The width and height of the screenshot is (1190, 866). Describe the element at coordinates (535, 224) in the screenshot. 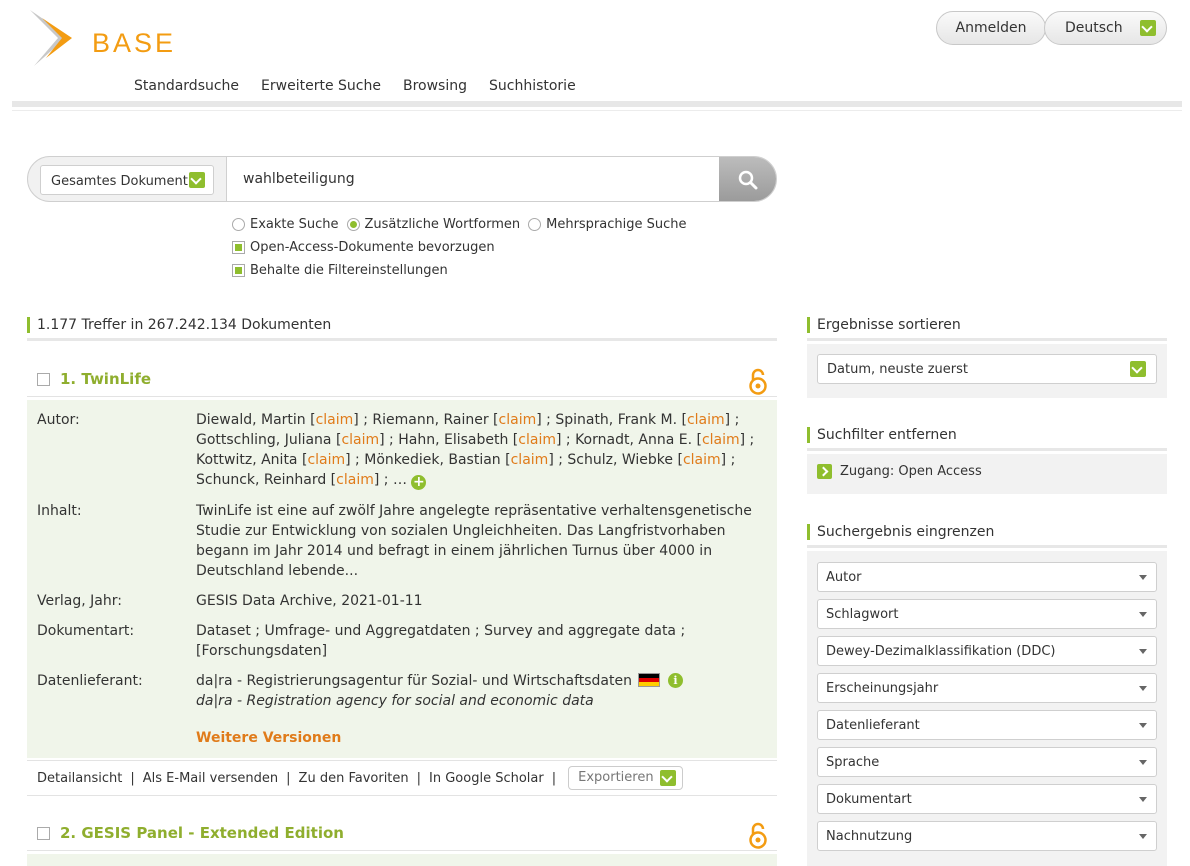

I see `radio-multilingual` at that location.